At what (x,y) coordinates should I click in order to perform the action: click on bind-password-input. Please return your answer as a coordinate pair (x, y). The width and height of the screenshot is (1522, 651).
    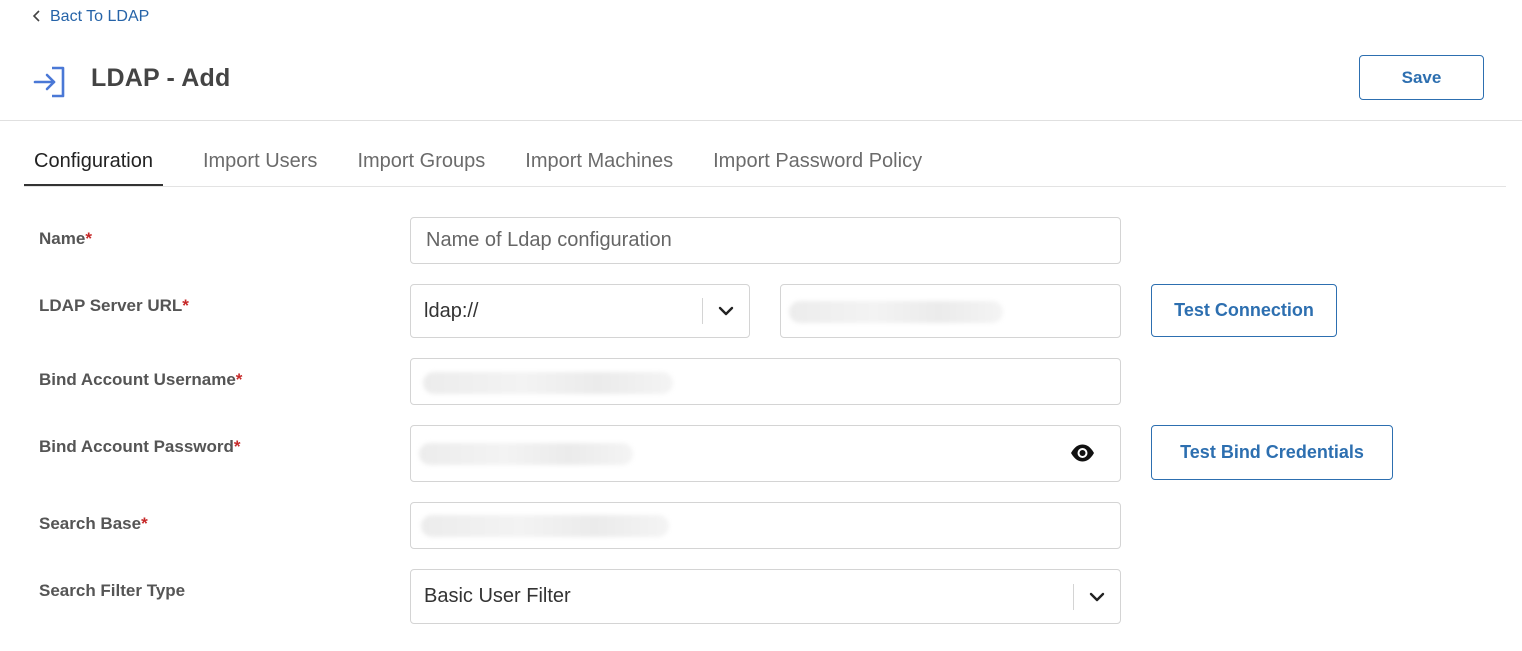
    Looking at the image, I should click on (765, 453).